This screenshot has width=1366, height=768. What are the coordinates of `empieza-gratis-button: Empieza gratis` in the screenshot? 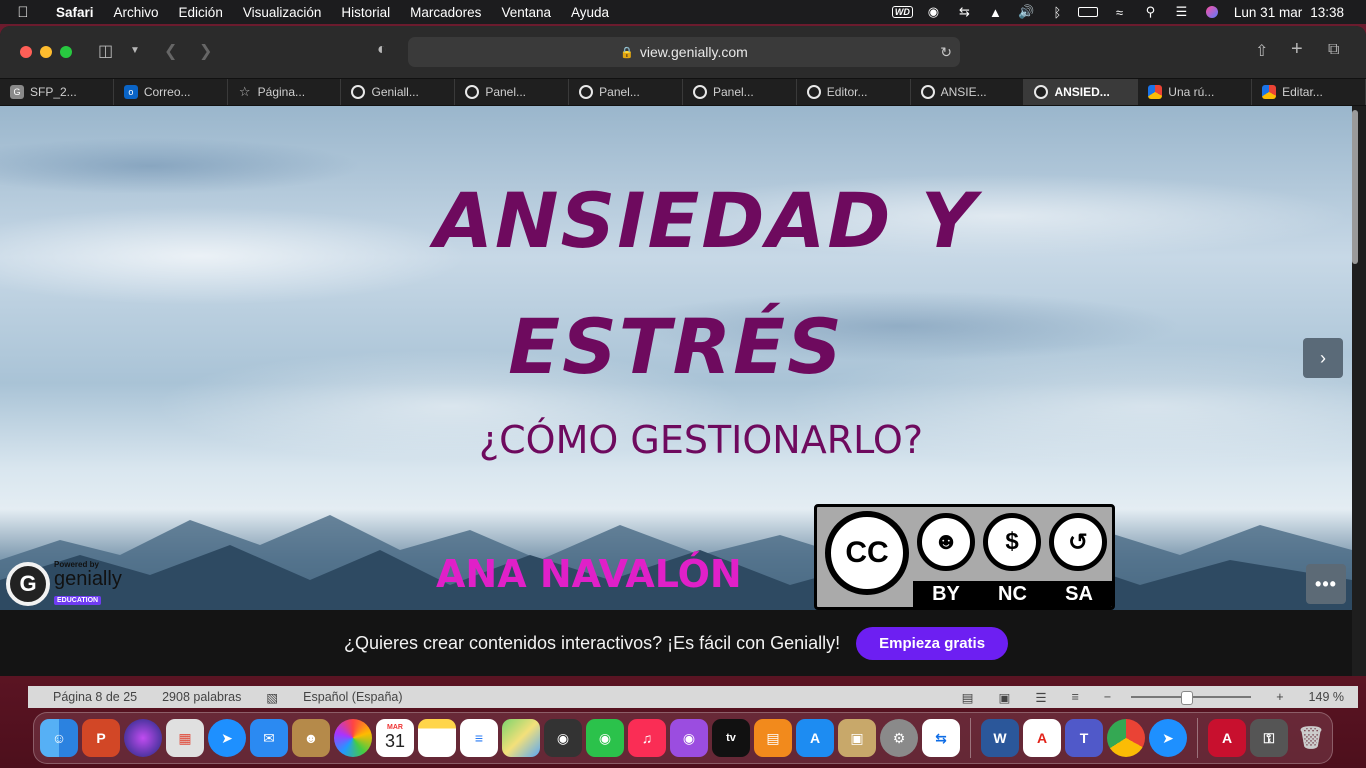 It's located at (932, 643).